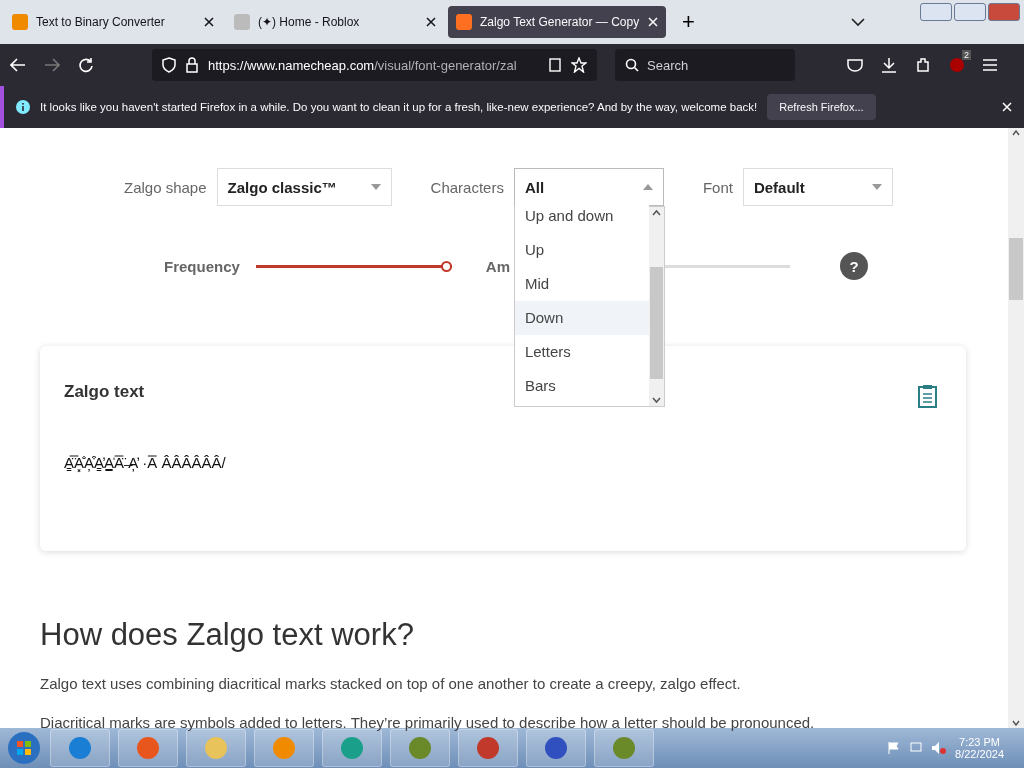 Image resolution: width=1024 pixels, height=768 pixels. I want to click on search-icon, so click(632, 65).